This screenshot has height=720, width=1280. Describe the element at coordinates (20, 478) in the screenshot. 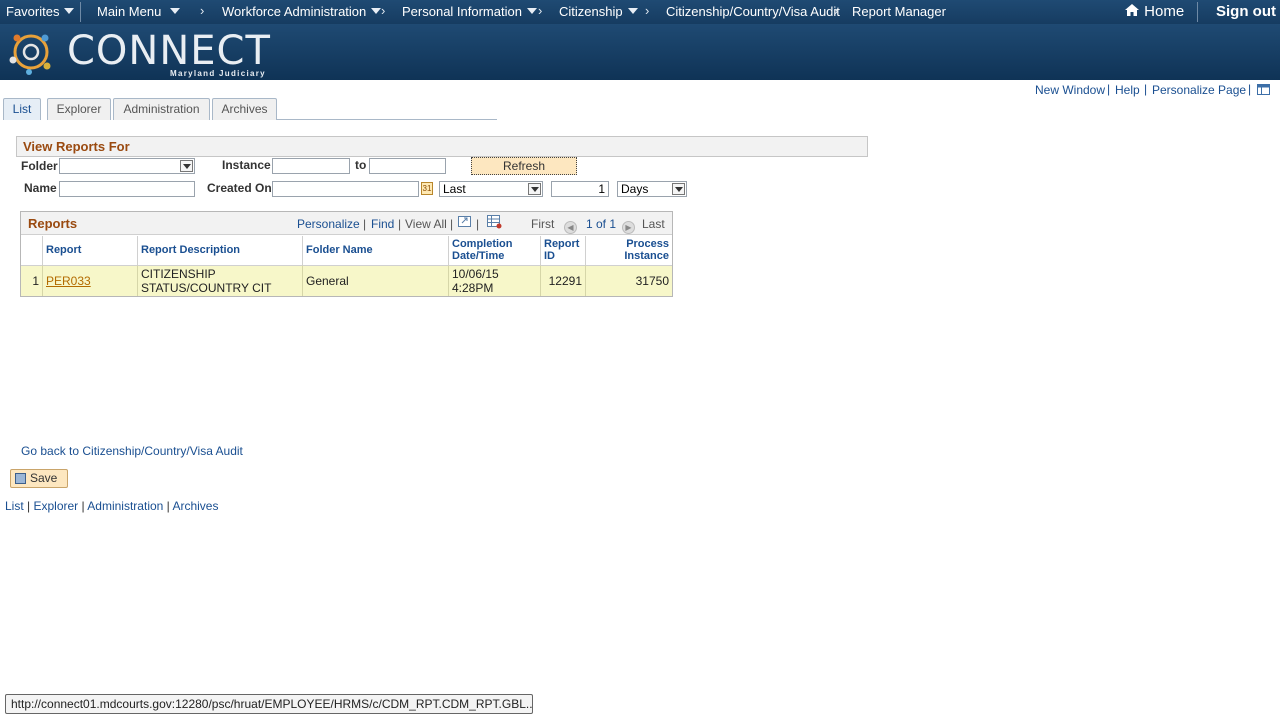

I see `save-icon` at that location.